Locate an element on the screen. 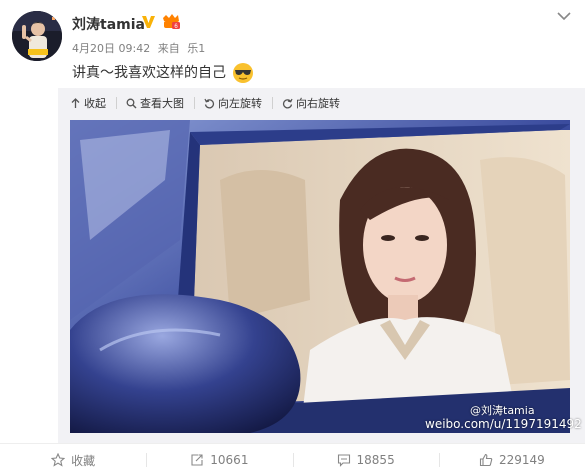 The height and width of the screenshot is (476, 585). rotate-left-button: 向左旋转 is located at coordinates (238, 103).